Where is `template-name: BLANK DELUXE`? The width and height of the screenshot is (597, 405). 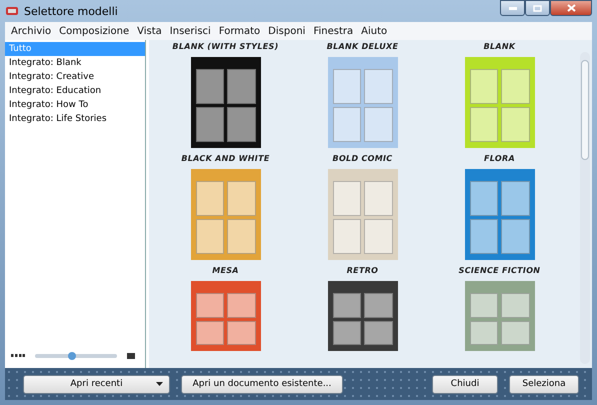 template-name: BLANK DELUXE is located at coordinates (362, 46).